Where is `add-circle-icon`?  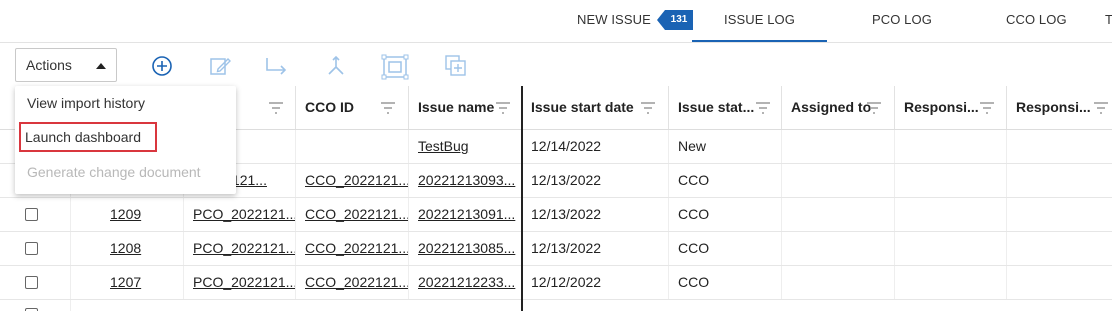 add-circle-icon is located at coordinates (162, 66).